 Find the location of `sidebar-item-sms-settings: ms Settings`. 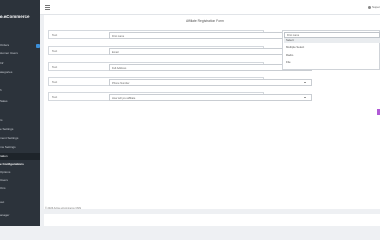

sidebar-item-sms-settings: ms Settings is located at coordinates (20, 147).